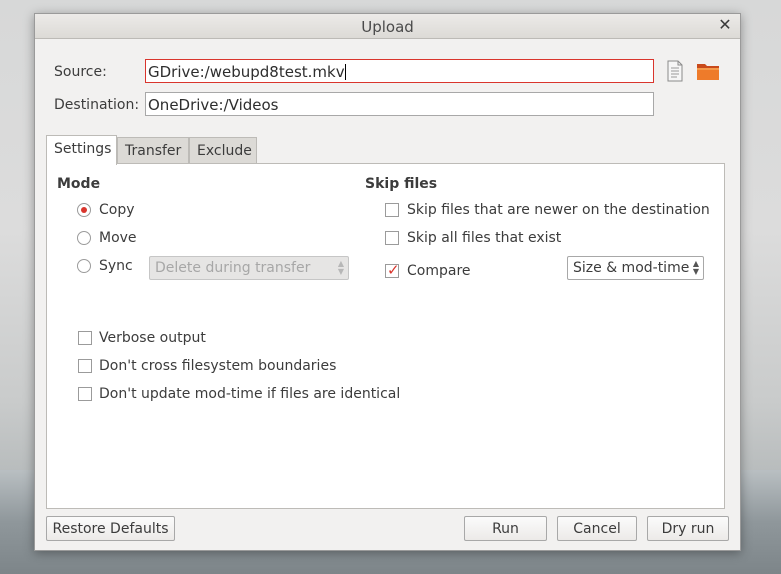 The height and width of the screenshot is (574, 781). Describe the element at coordinates (439, 271) in the screenshot. I see `compare-label: Compare` at that location.